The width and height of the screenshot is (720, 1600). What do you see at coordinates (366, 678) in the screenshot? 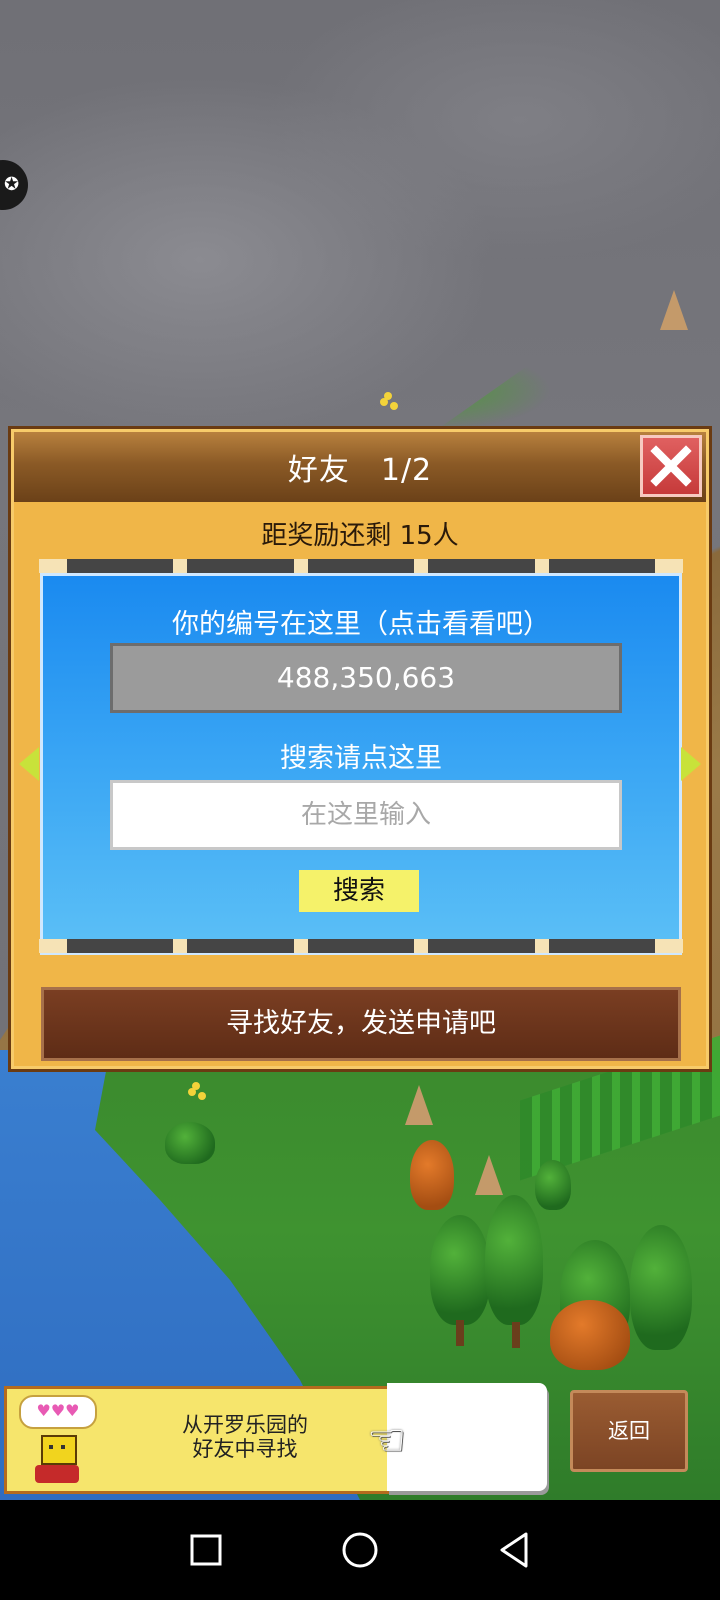
I see `your-id-display: 488,350,663` at bounding box center [366, 678].